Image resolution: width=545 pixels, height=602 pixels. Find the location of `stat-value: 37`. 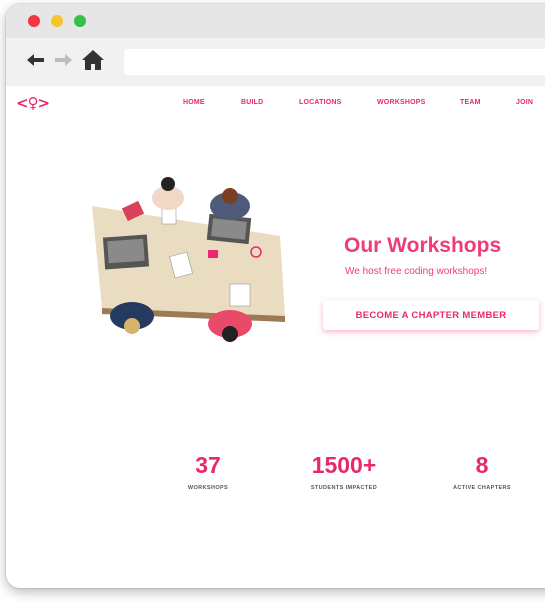

stat-value: 37 is located at coordinates (208, 465).